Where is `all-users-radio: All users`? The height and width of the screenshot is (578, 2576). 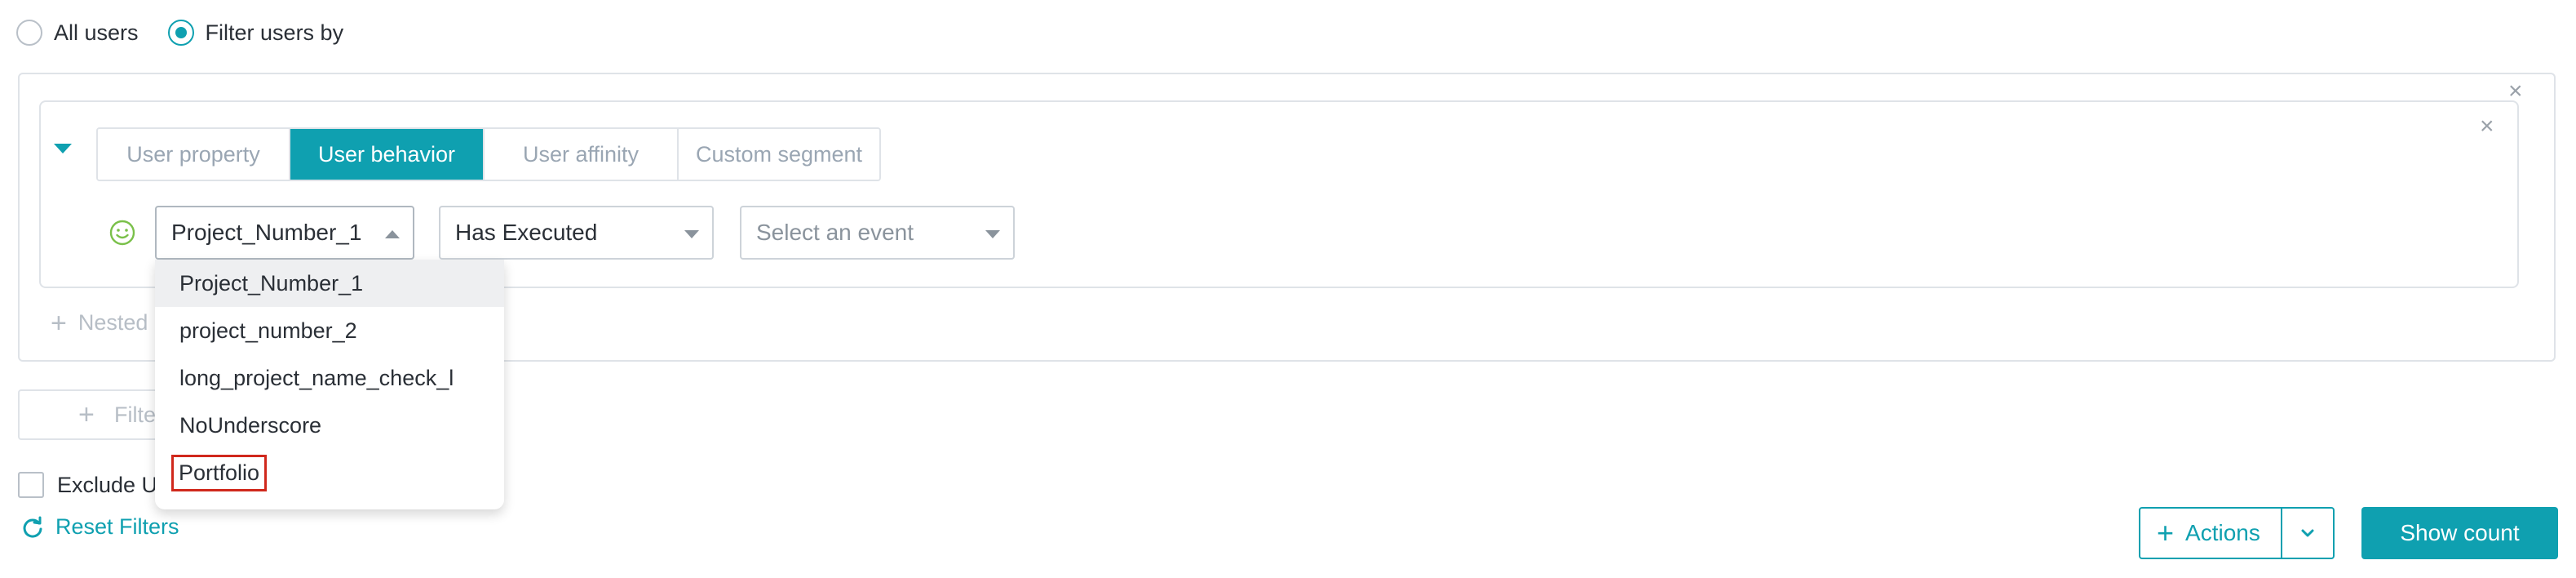 all-users-radio: All users is located at coordinates (77, 33).